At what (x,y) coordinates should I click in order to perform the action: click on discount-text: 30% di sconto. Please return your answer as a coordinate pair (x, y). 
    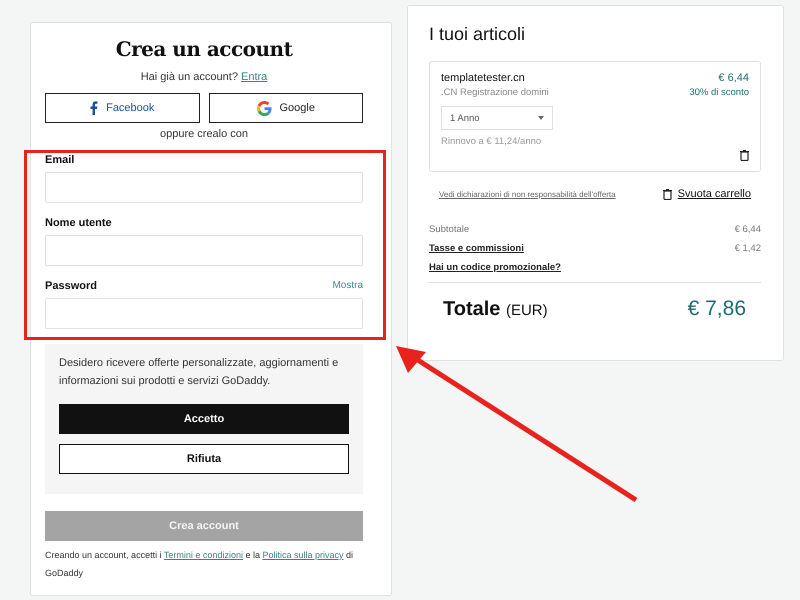
    Looking at the image, I should click on (719, 92).